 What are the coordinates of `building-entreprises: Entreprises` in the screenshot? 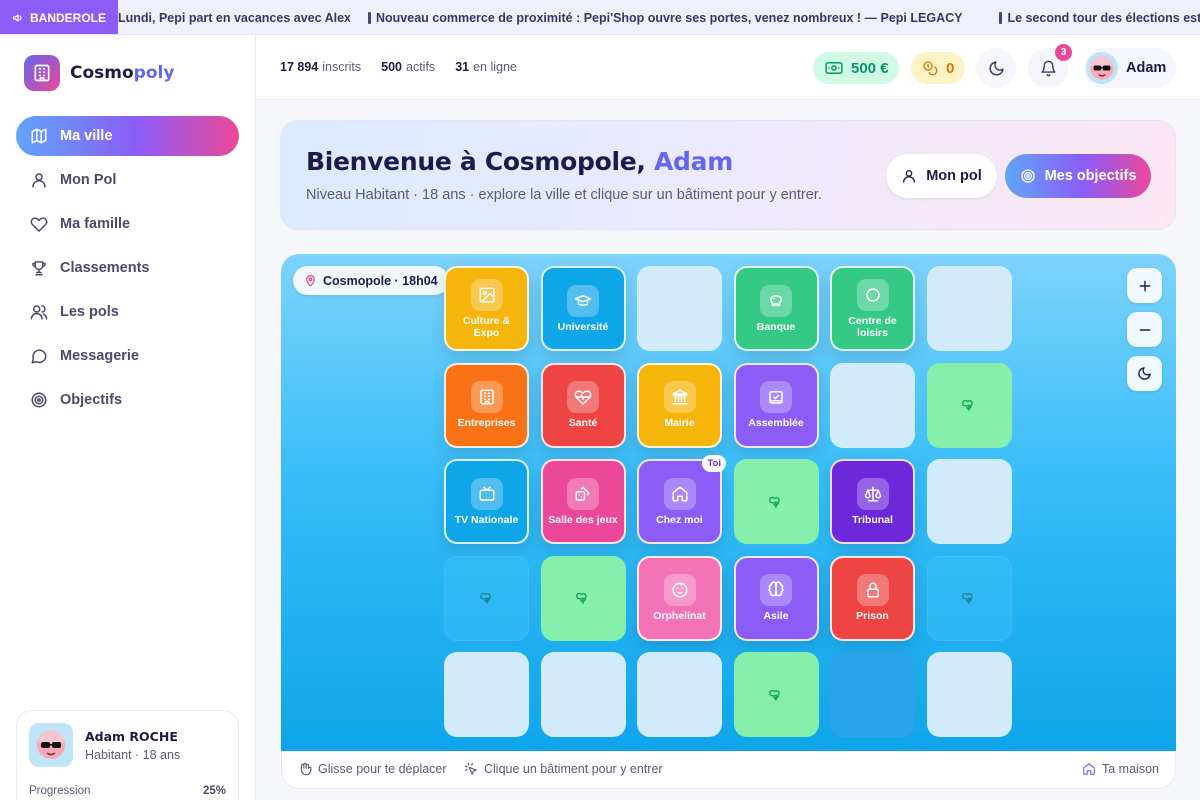 It's located at (486, 405).